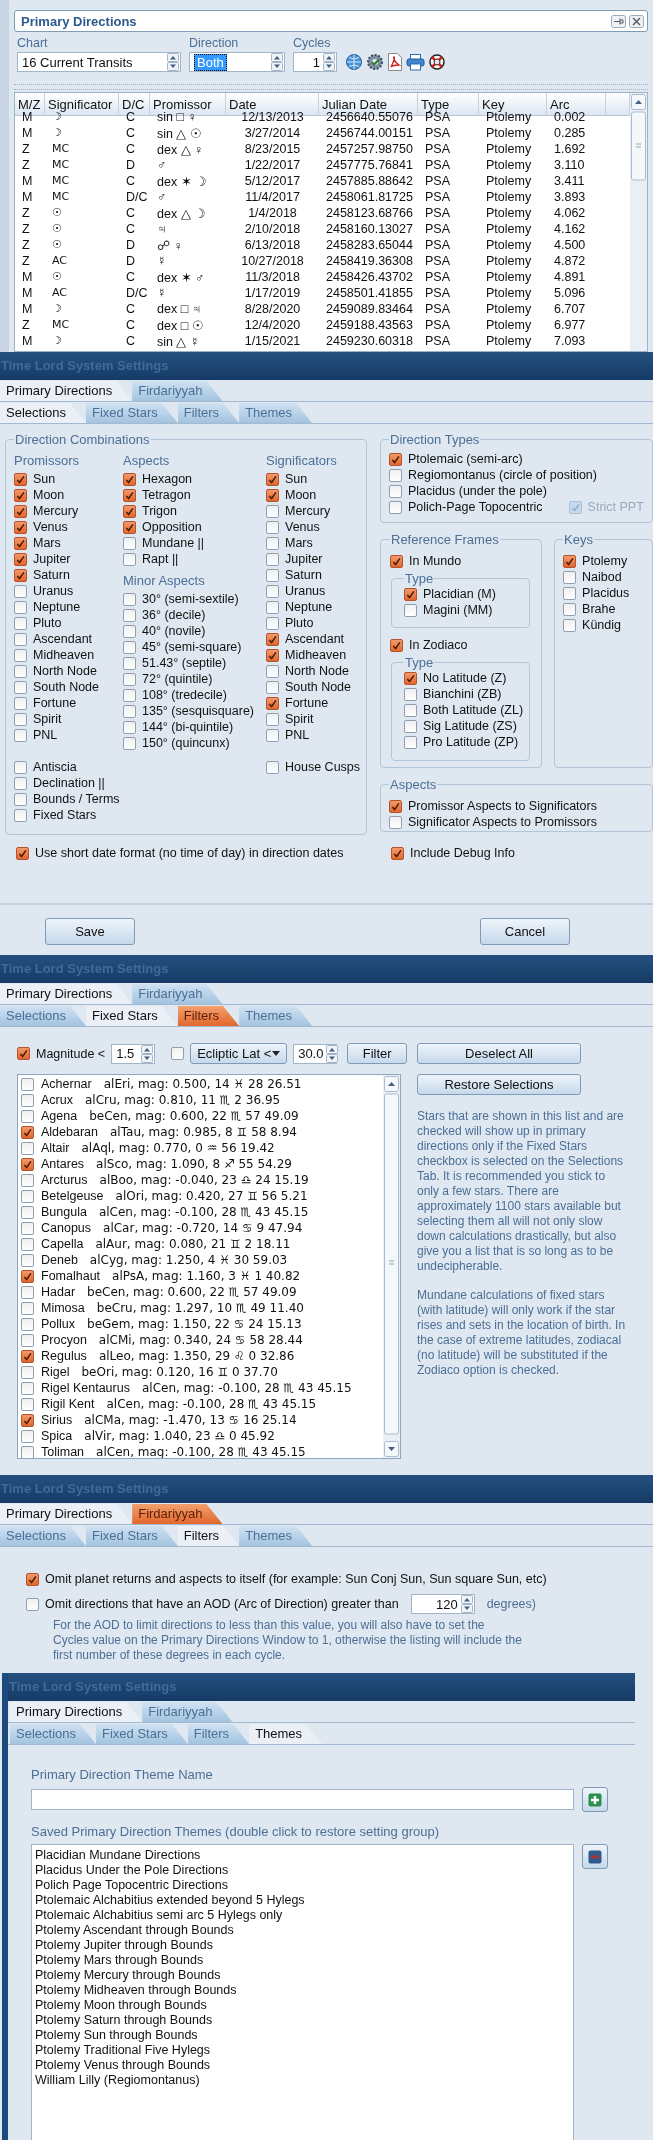 This screenshot has width=653, height=2140. I want to click on magnitude-field: 1.5, so click(133, 1053).